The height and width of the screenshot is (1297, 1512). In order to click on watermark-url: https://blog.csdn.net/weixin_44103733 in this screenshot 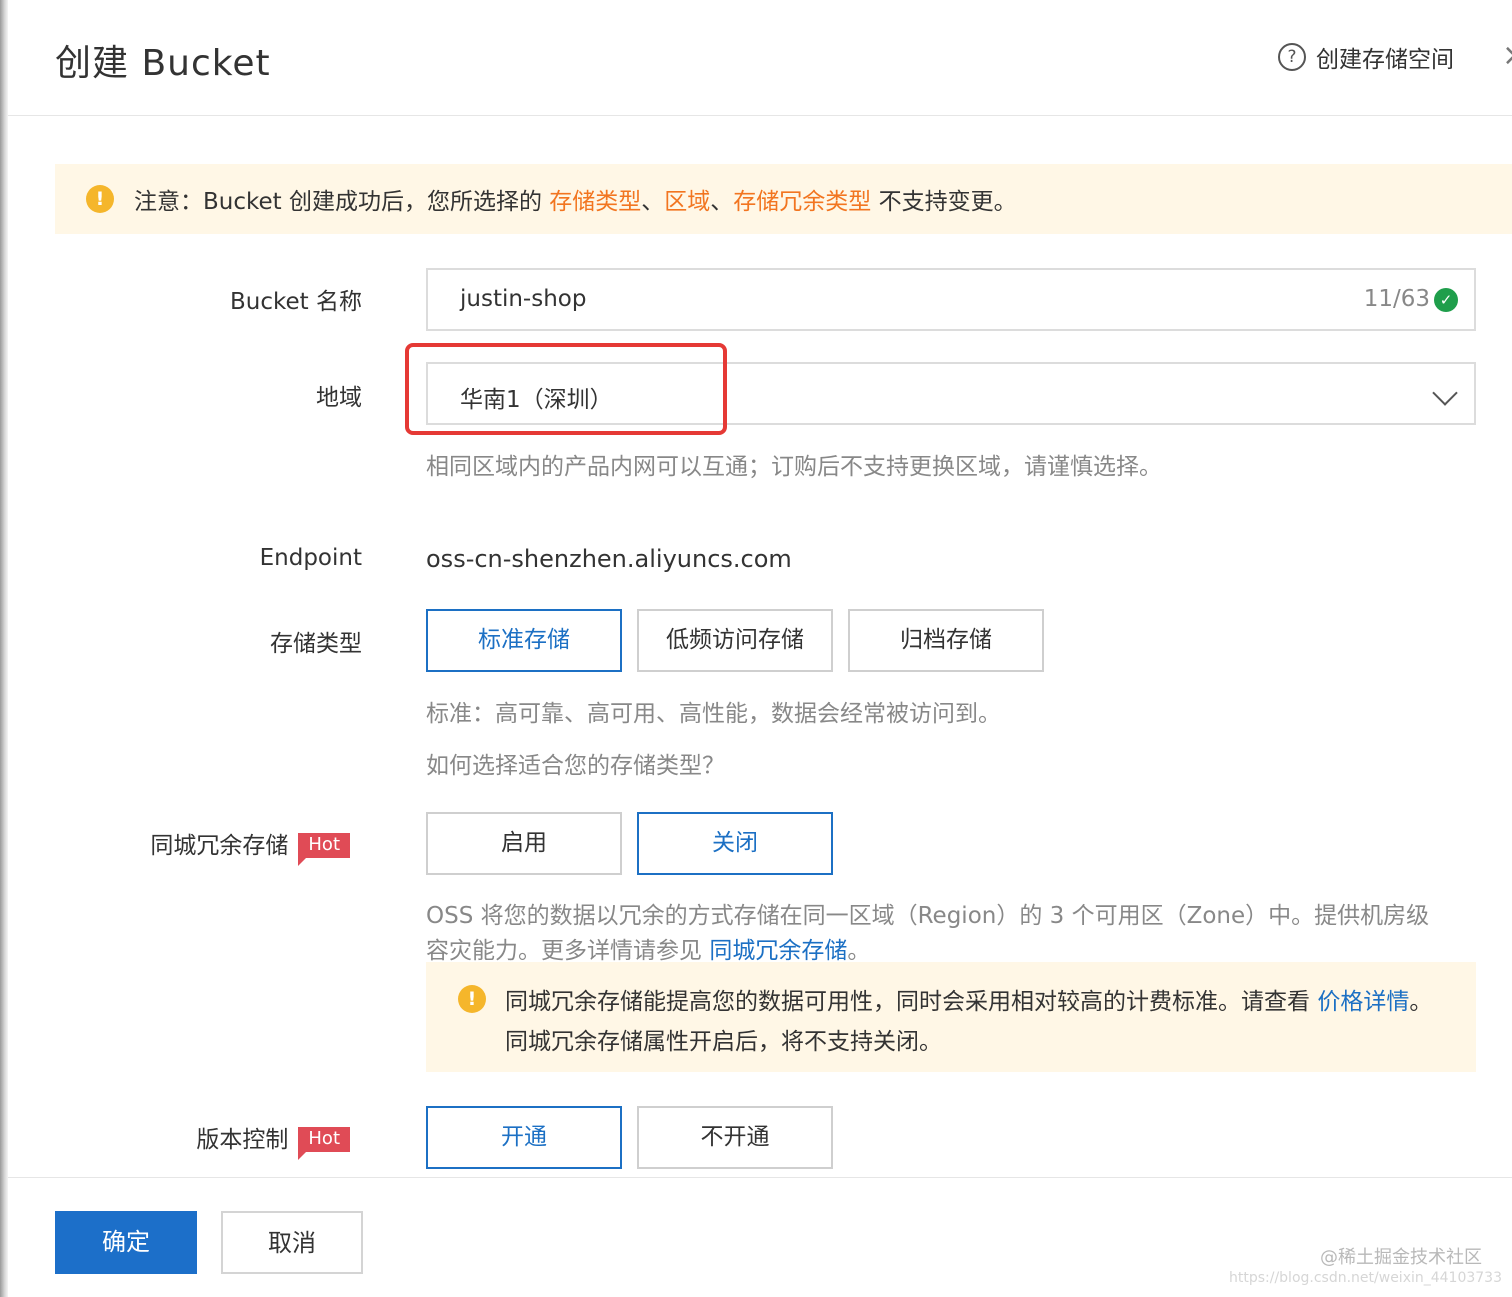, I will do `click(1365, 1278)`.